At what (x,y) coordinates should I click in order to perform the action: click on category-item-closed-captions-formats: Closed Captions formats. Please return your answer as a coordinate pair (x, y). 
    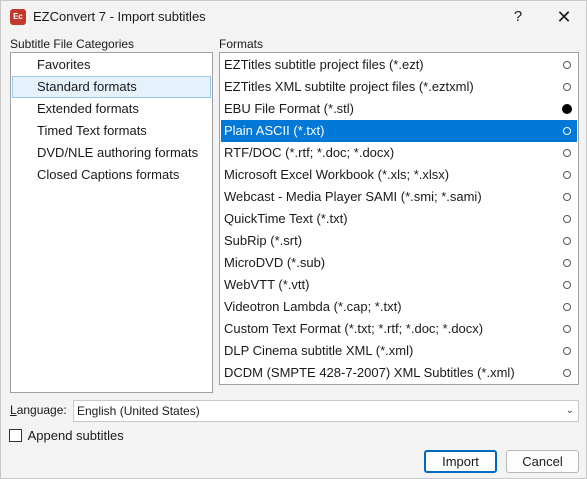
    Looking at the image, I should click on (111, 175).